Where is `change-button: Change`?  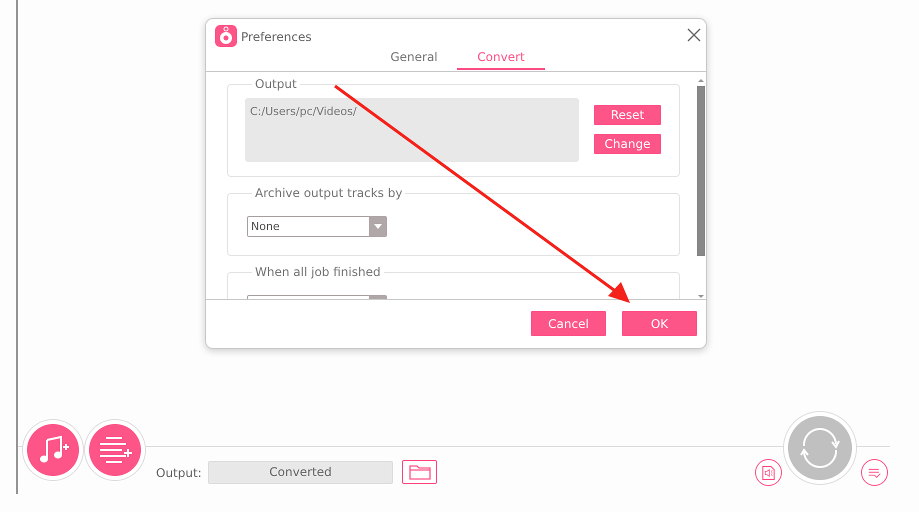
change-button: Change is located at coordinates (627, 144).